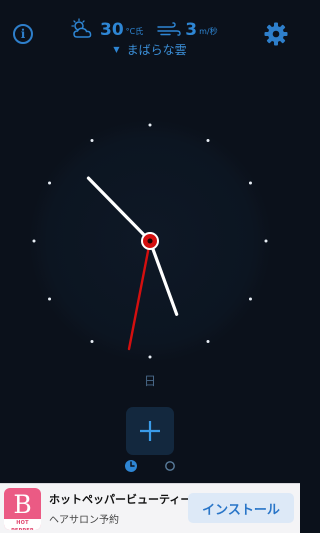 The width and height of the screenshot is (320, 533). What do you see at coordinates (116, 49) in the screenshot?
I see `caret-down-icon: ▼` at bounding box center [116, 49].